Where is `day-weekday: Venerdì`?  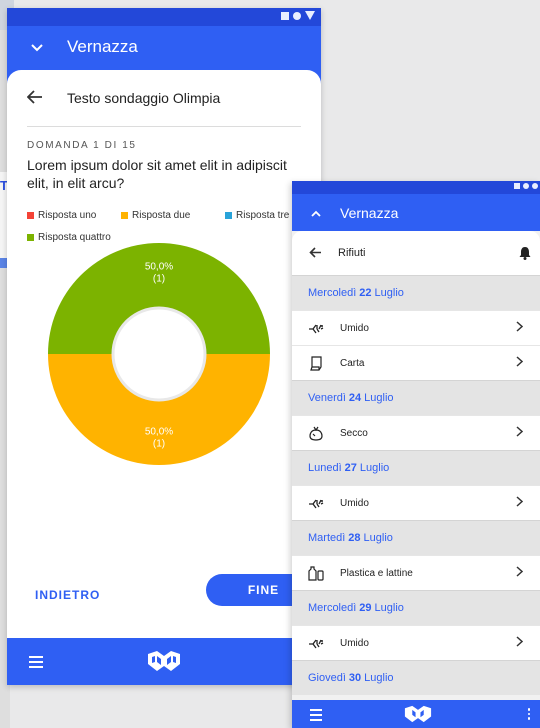
day-weekday: Venerdì is located at coordinates (327, 398).